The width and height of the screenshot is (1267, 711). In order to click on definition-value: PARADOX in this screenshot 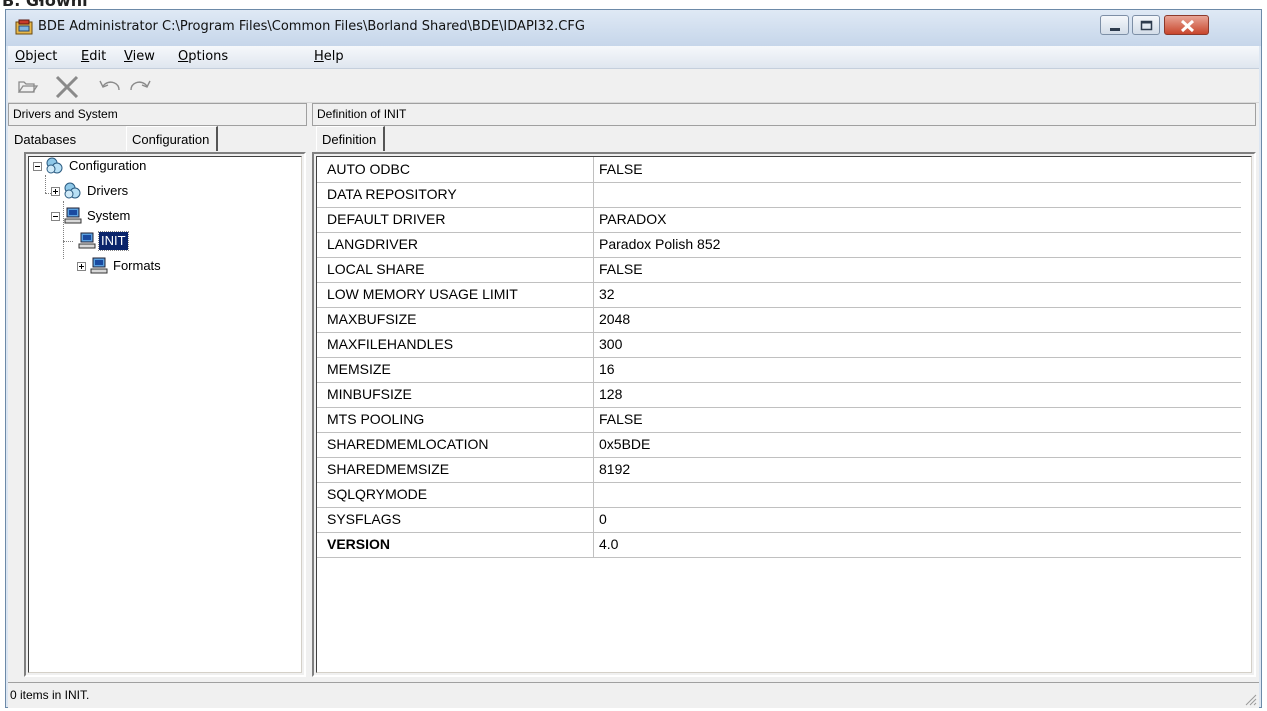, I will do `click(632, 219)`.